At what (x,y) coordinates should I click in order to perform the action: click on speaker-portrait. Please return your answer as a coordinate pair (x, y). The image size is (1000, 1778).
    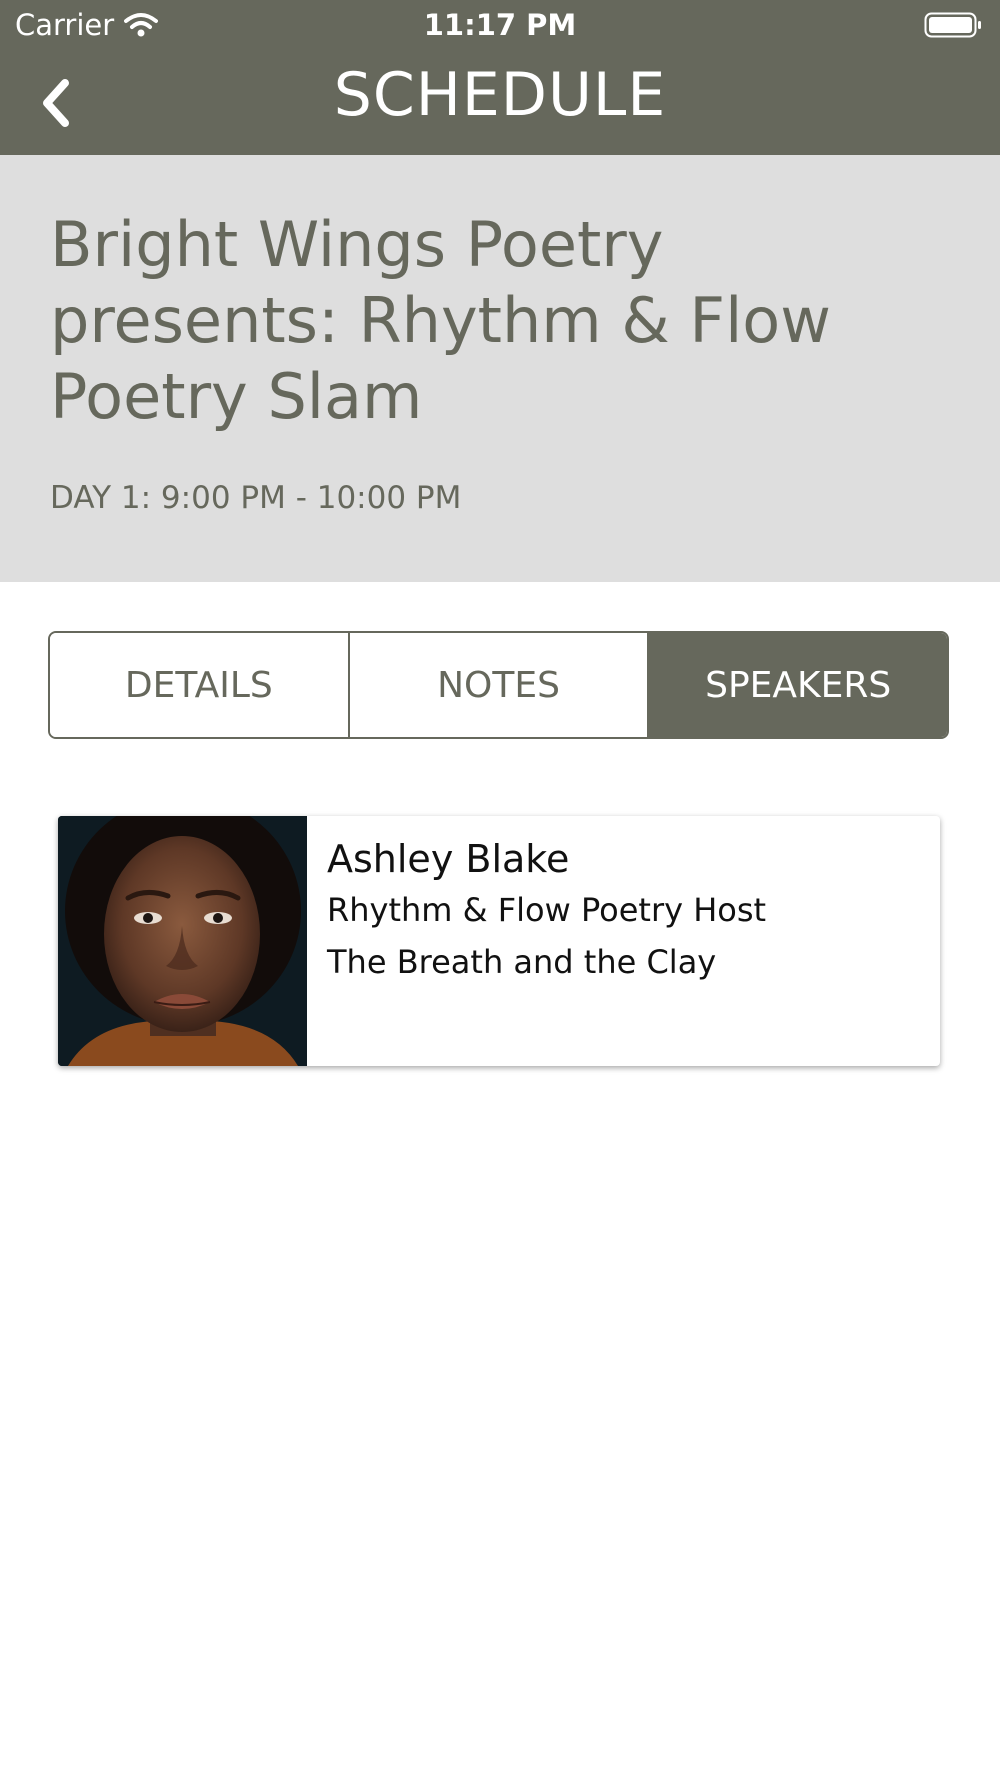
    Looking at the image, I should click on (182, 941).